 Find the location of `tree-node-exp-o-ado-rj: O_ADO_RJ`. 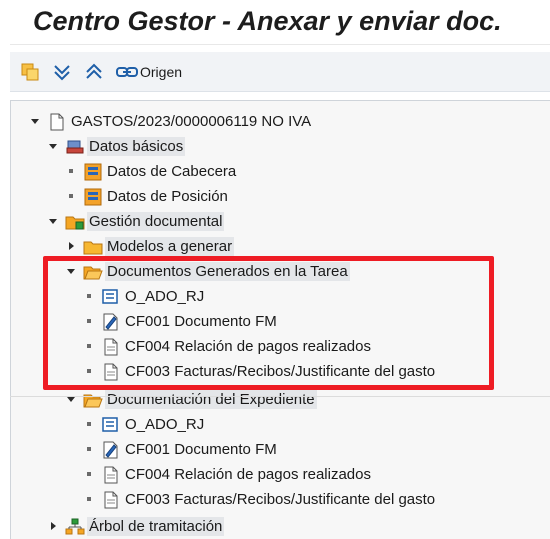

tree-node-exp-o-ado-rj: O_ADO_RJ is located at coordinates (280, 424).